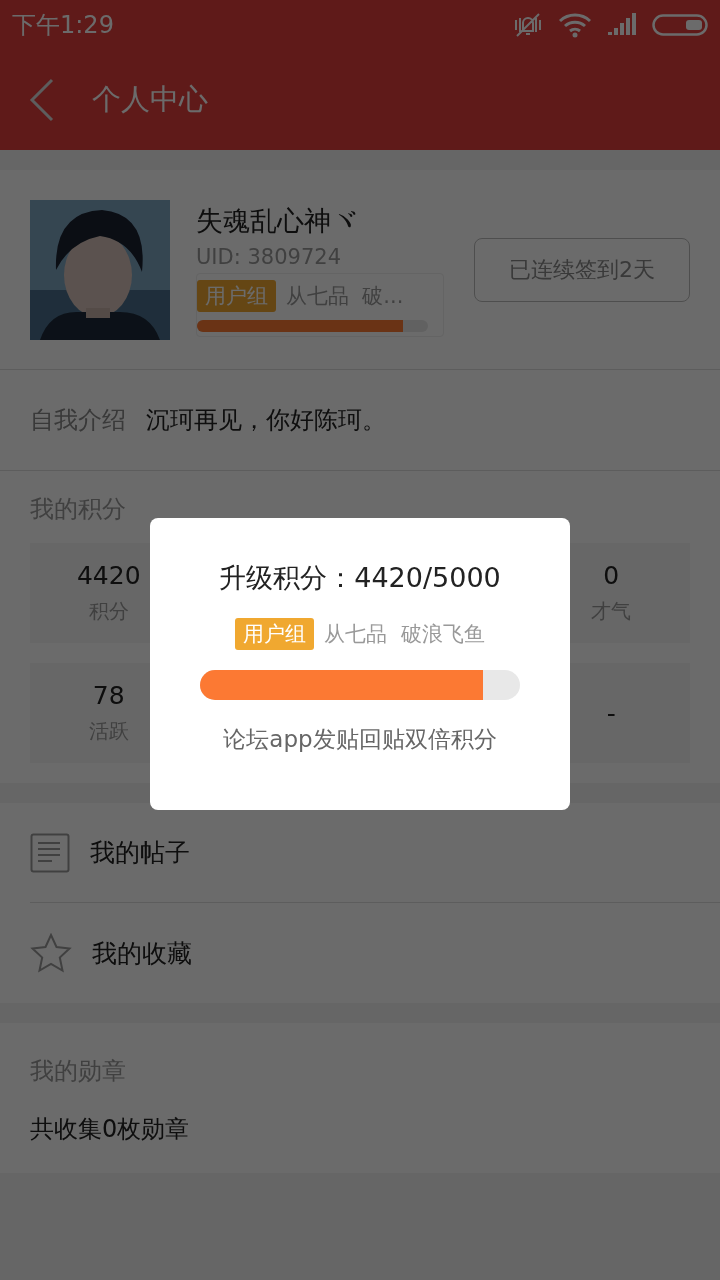  Describe the element at coordinates (360, 578) in the screenshot. I see `dialog-title: 升级积分：4420/5000` at that location.